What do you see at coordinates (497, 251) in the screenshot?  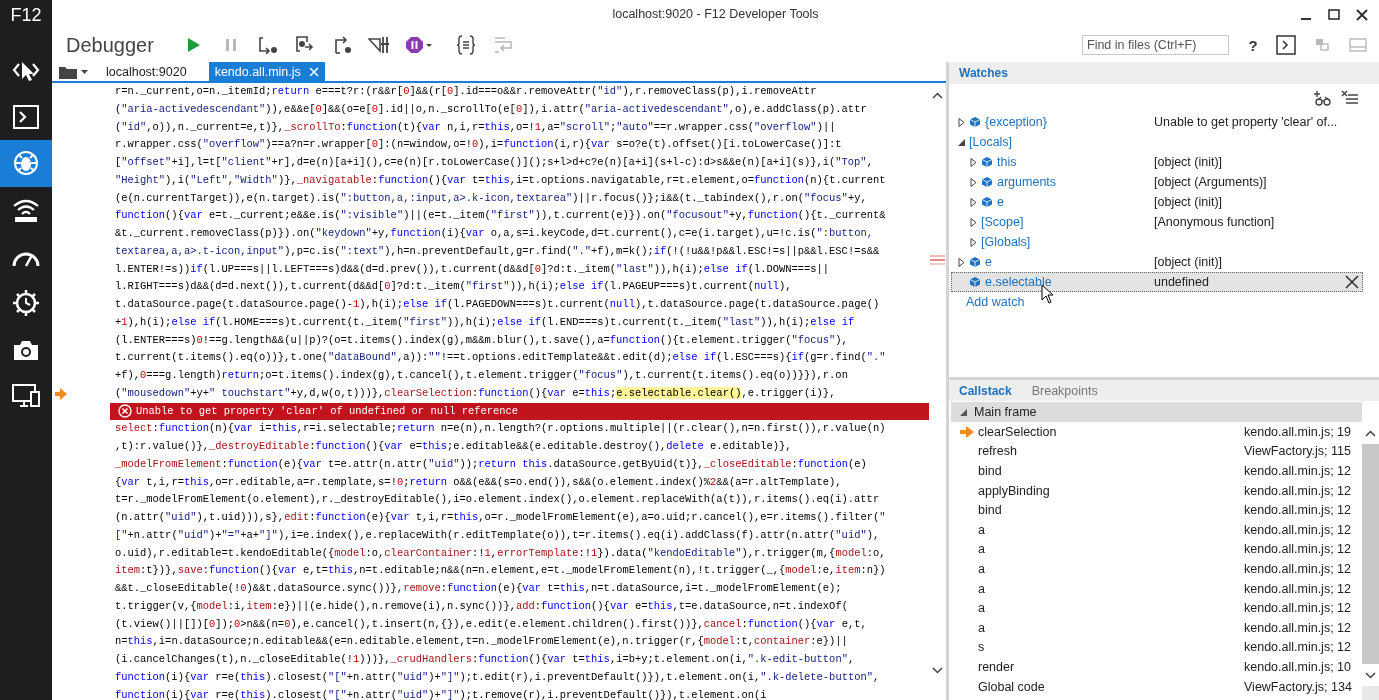 I see `code-line: textarea,a,a>.t-icon,input"),p=c.is(":text"),h=n.preventDefault,g=r.find("."+f),m=k();if(!(!u&&!p&&l.ESC!=s||p&&l.ESC!=s&&` at bounding box center [497, 251].